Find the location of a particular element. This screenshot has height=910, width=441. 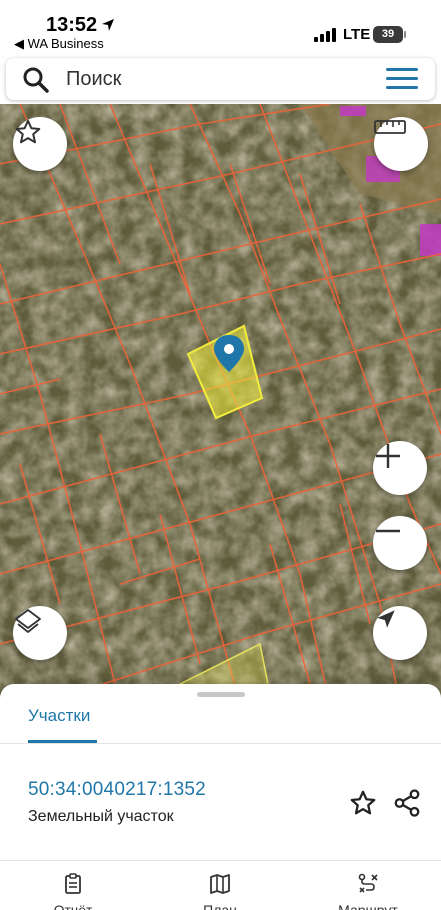

parcel-type: Земельный участок is located at coordinates (101, 816).